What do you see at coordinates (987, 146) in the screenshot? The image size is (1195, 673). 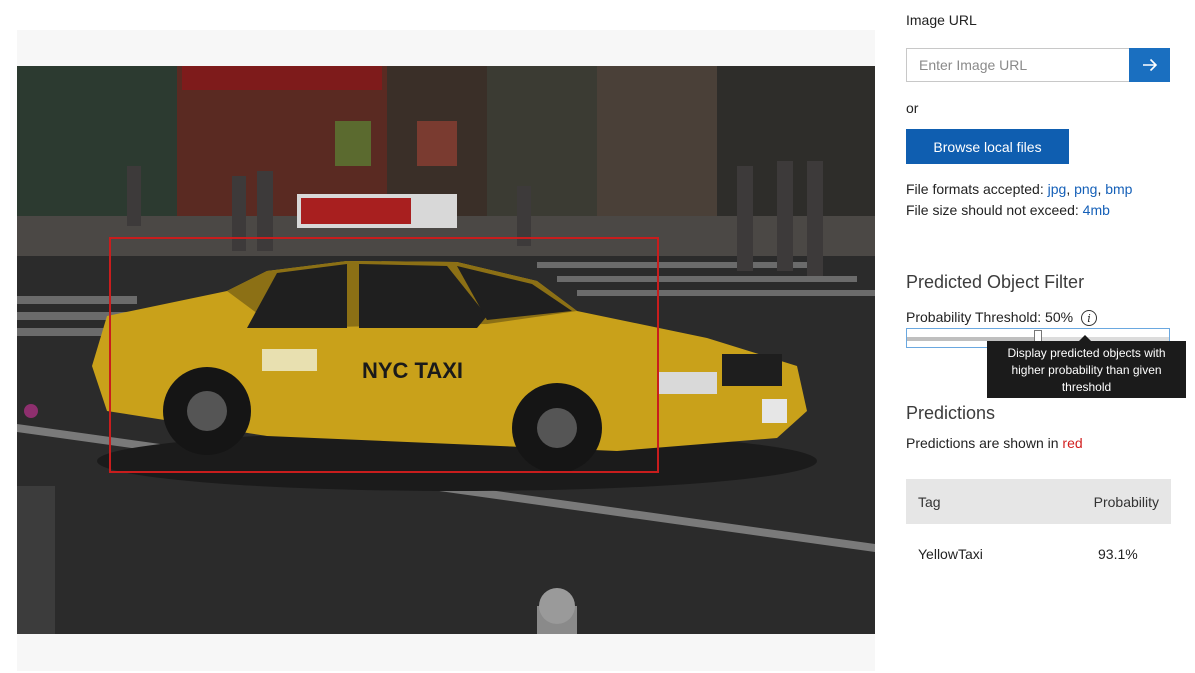 I see `browse-local-files-button: Browse local files` at bounding box center [987, 146].